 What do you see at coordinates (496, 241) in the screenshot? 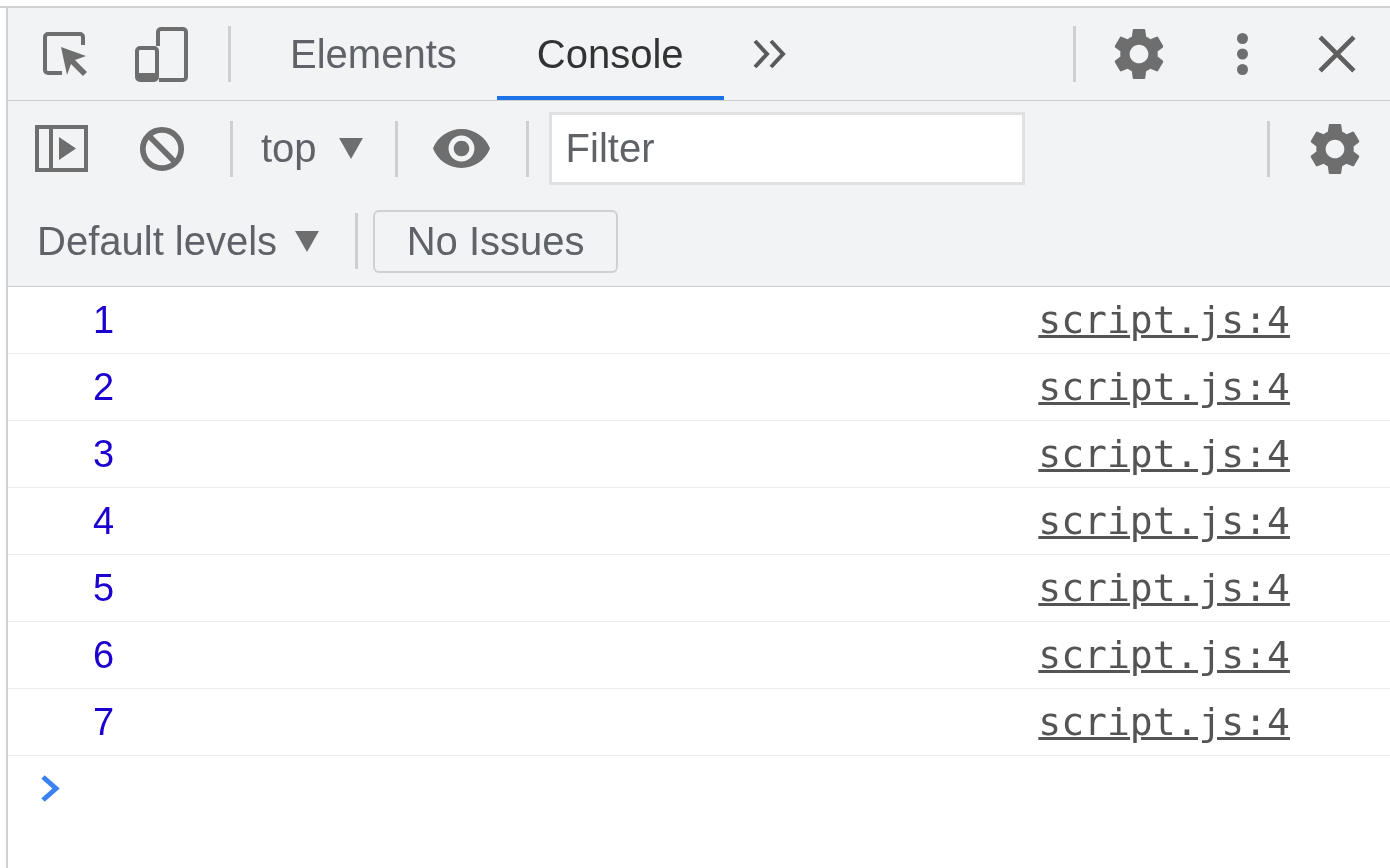
I see `issues-button: No Issues` at bounding box center [496, 241].